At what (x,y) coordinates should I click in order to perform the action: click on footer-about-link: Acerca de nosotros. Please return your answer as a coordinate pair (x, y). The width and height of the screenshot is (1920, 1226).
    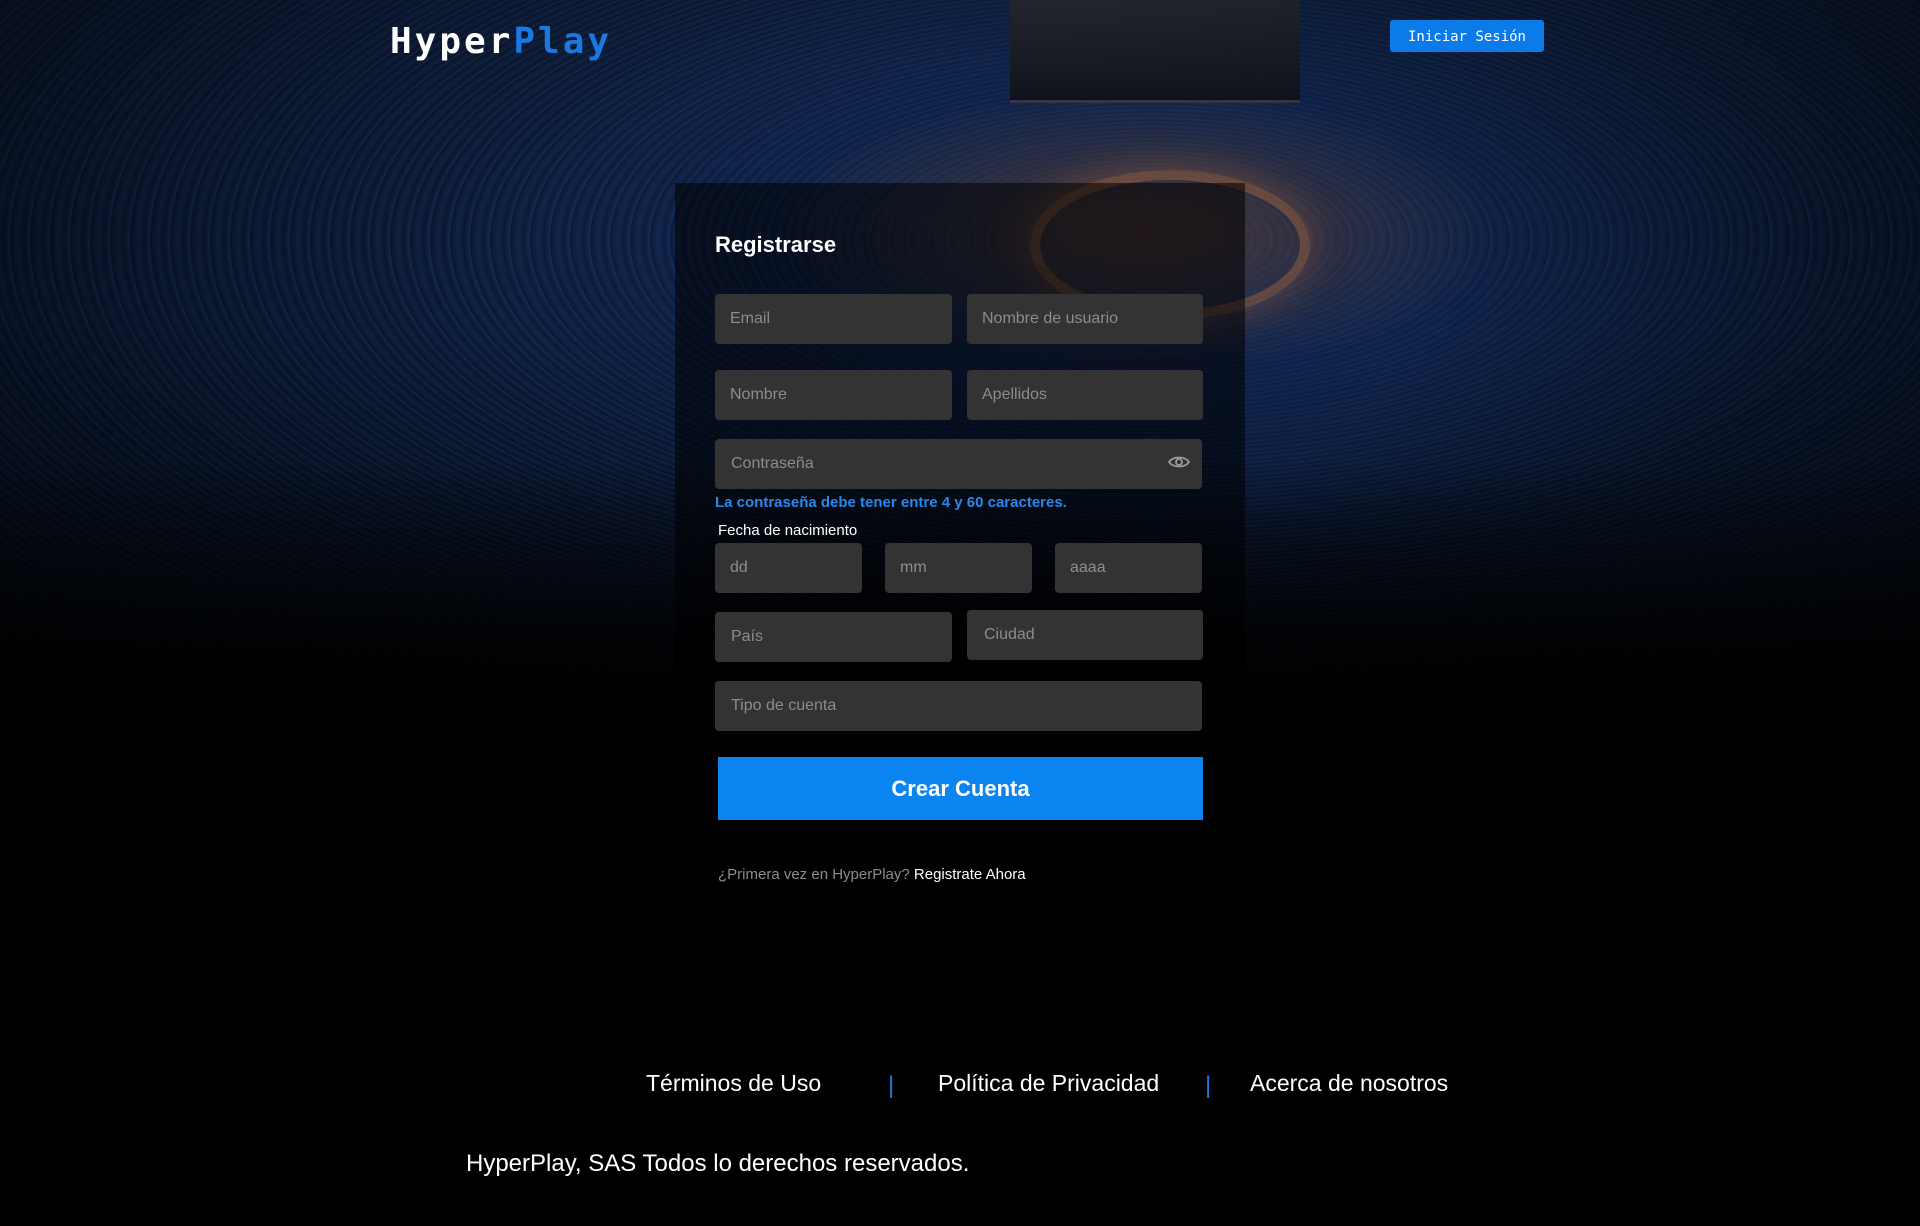
    Looking at the image, I should click on (1349, 1083).